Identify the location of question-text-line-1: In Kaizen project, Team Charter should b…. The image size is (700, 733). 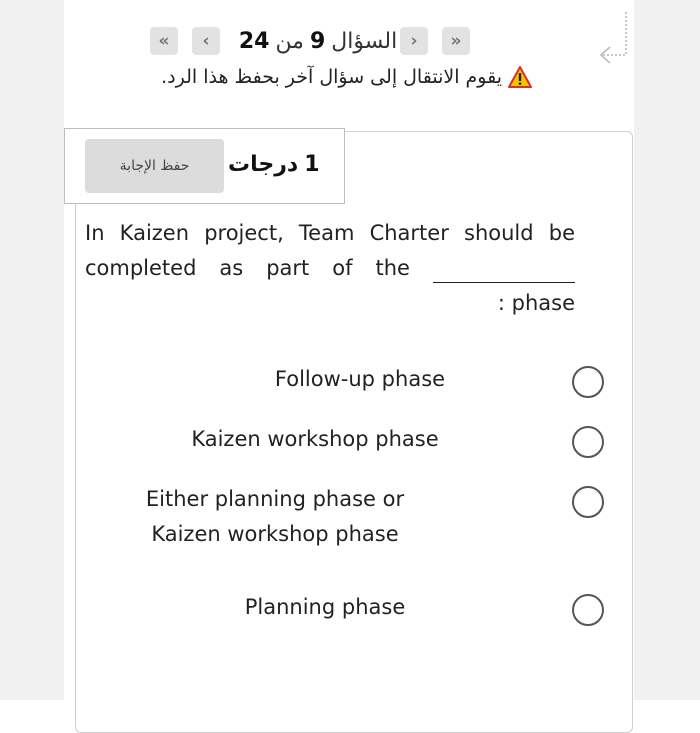
(330, 233).